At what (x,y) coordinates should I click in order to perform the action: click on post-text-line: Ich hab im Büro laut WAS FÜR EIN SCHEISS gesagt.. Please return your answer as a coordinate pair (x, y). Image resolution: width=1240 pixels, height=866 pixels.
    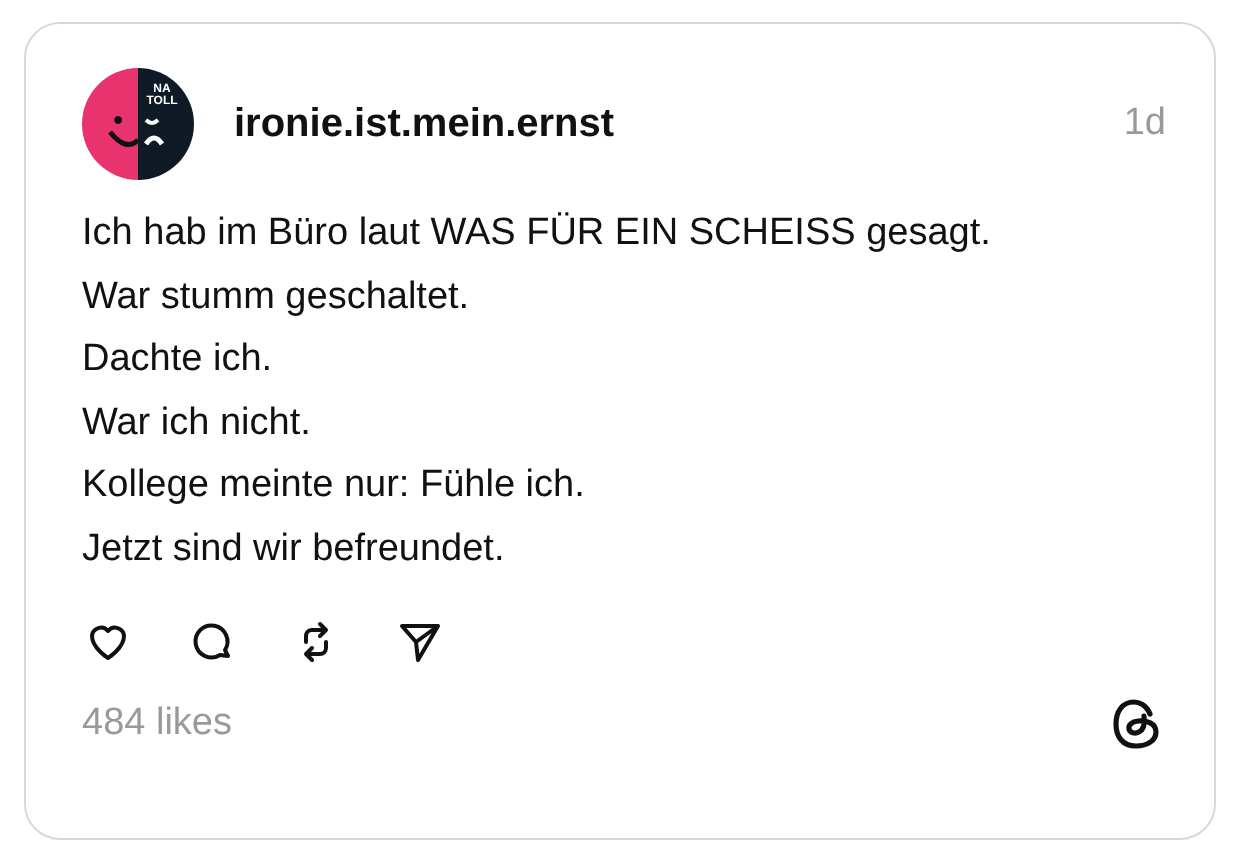
    Looking at the image, I should click on (537, 234).